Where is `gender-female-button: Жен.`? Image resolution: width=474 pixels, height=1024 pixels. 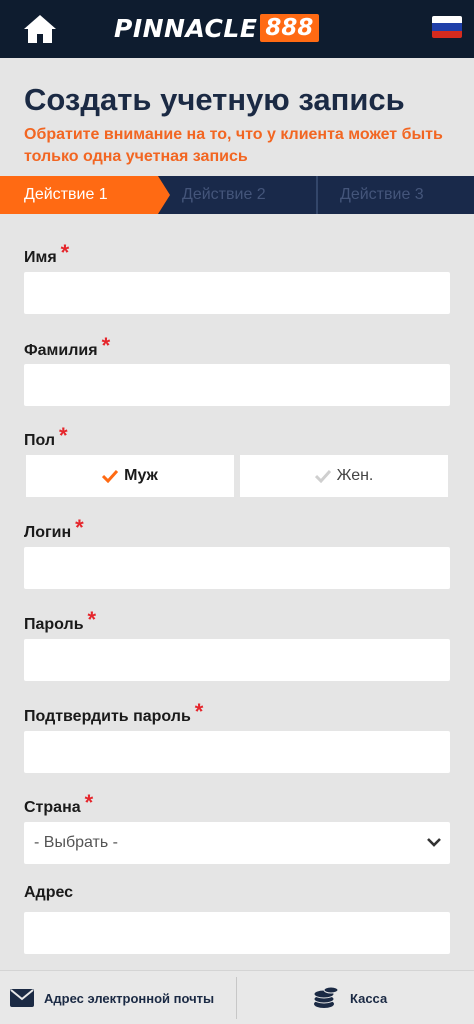 gender-female-button: Жен. is located at coordinates (344, 476).